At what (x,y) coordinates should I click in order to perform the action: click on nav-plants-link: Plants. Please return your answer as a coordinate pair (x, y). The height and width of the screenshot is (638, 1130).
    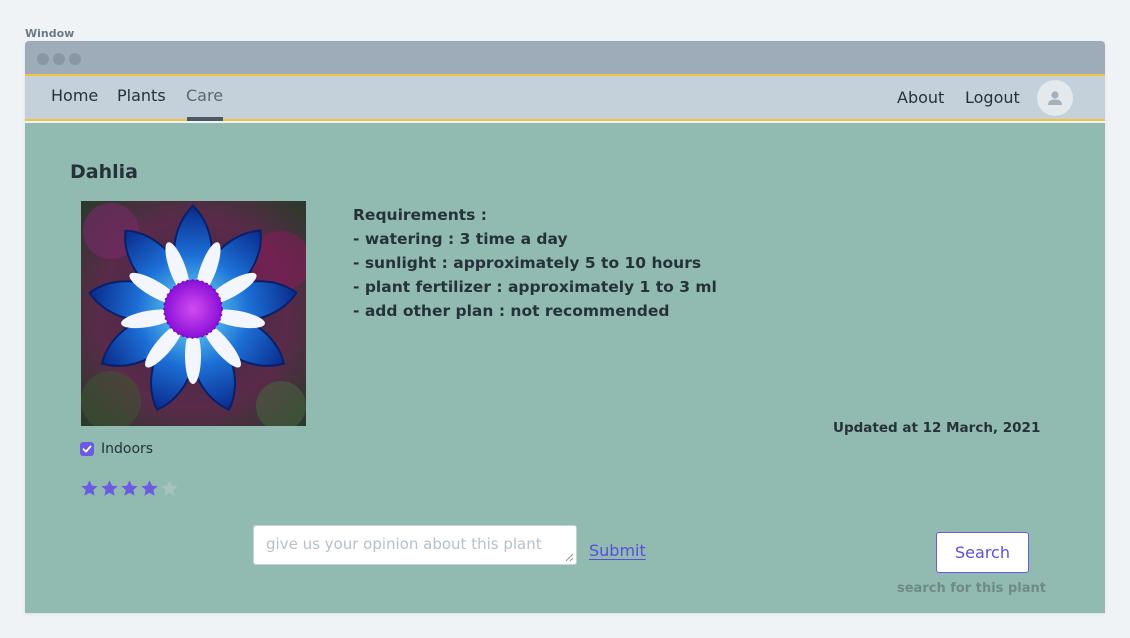
    Looking at the image, I should click on (141, 95).